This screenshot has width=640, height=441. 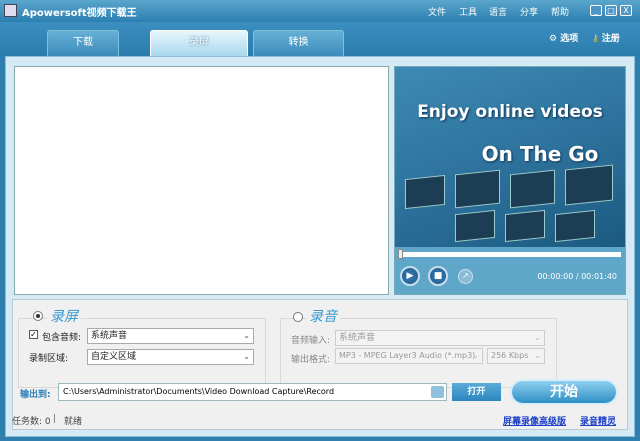 I want to click on audio-record-radio, so click(x=298, y=317).